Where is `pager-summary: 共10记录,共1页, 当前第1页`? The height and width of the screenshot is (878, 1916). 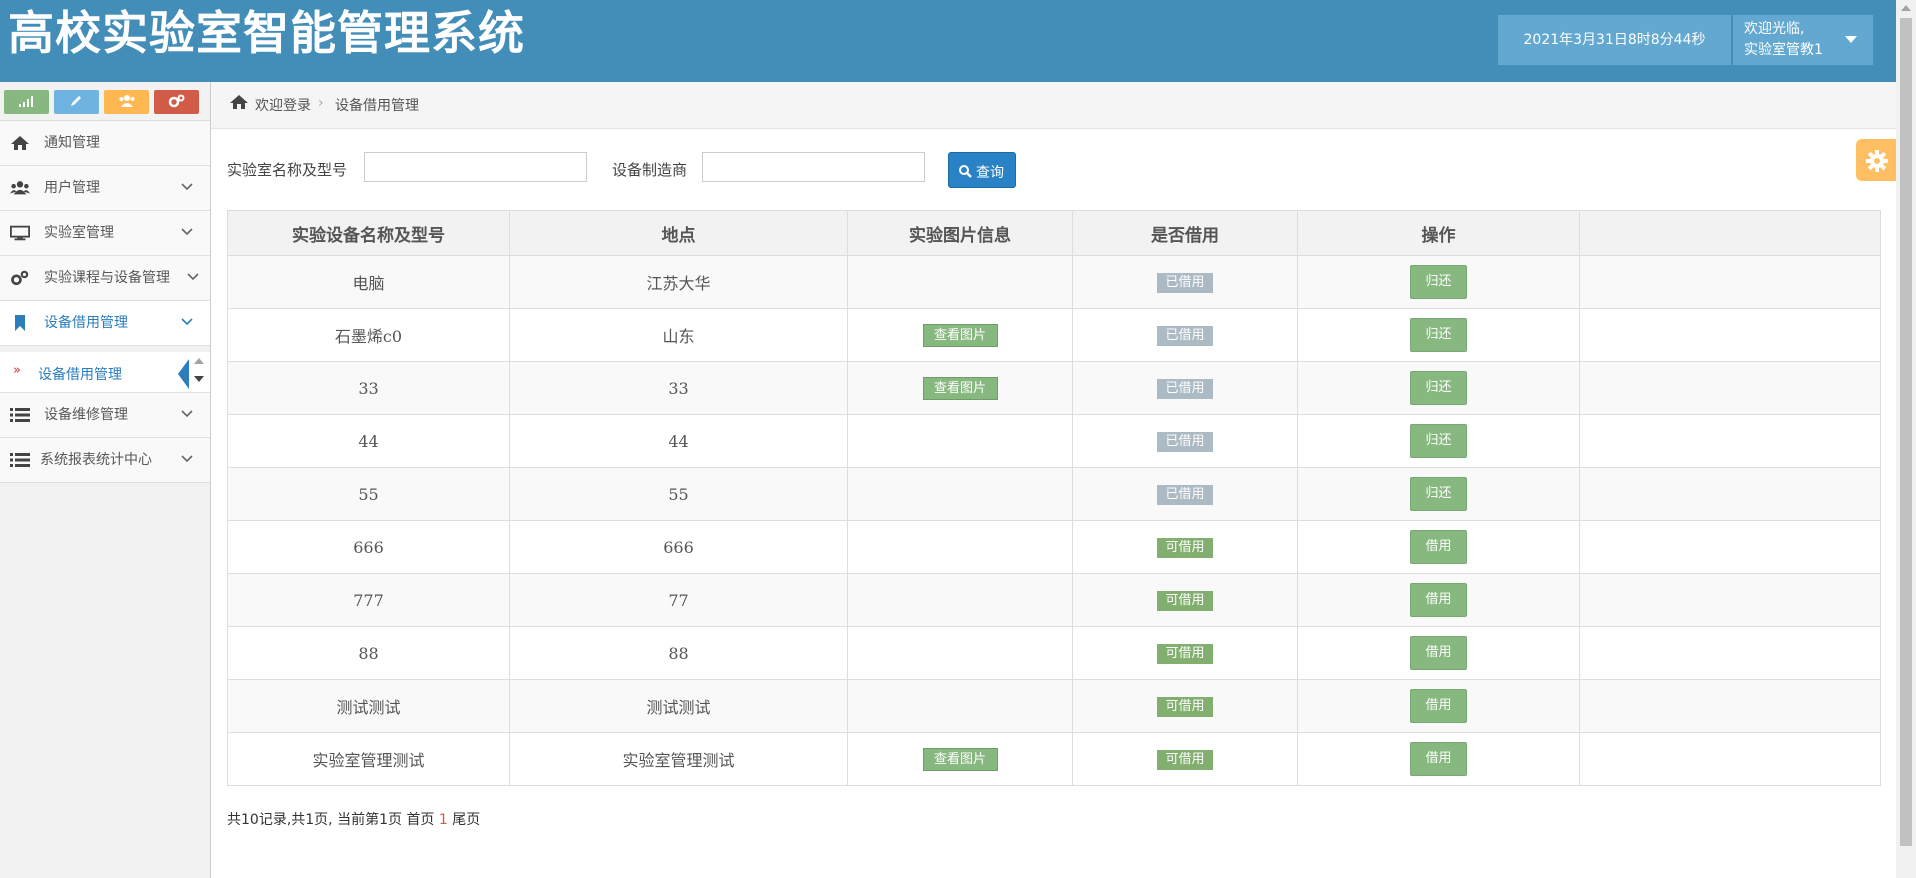 pager-summary: 共10记录,共1页, 当前第1页 is located at coordinates (314, 820).